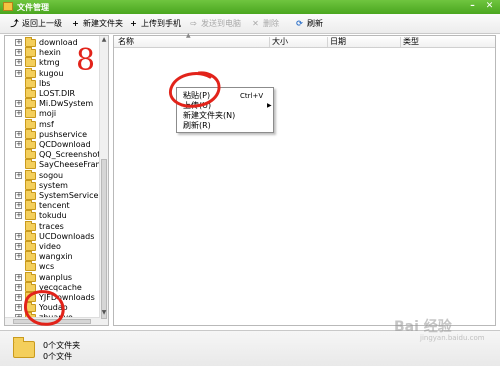 Image resolution: width=500 pixels, height=366 pixels. Describe the element at coordinates (452, 338) in the screenshot. I see `watermark-site: jingyan.baidu.com` at that location.